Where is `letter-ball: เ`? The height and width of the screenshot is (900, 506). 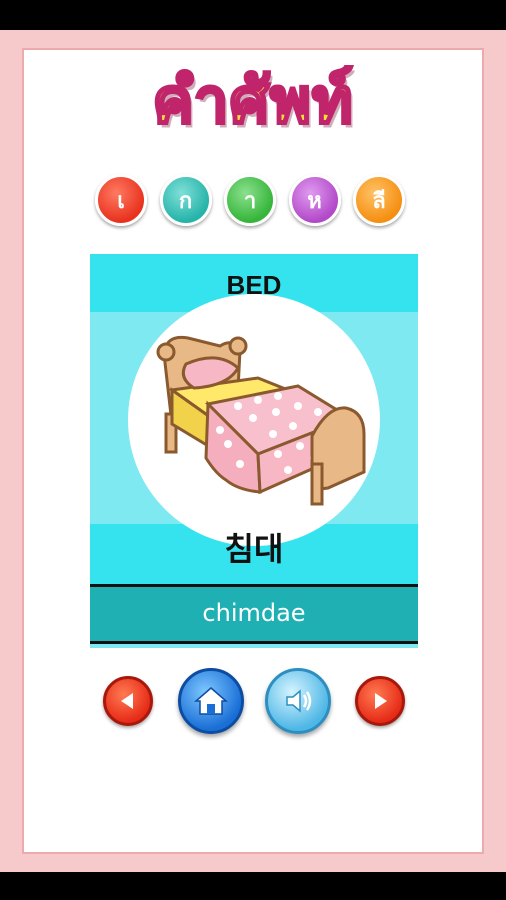 letter-ball: เ is located at coordinates (121, 200).